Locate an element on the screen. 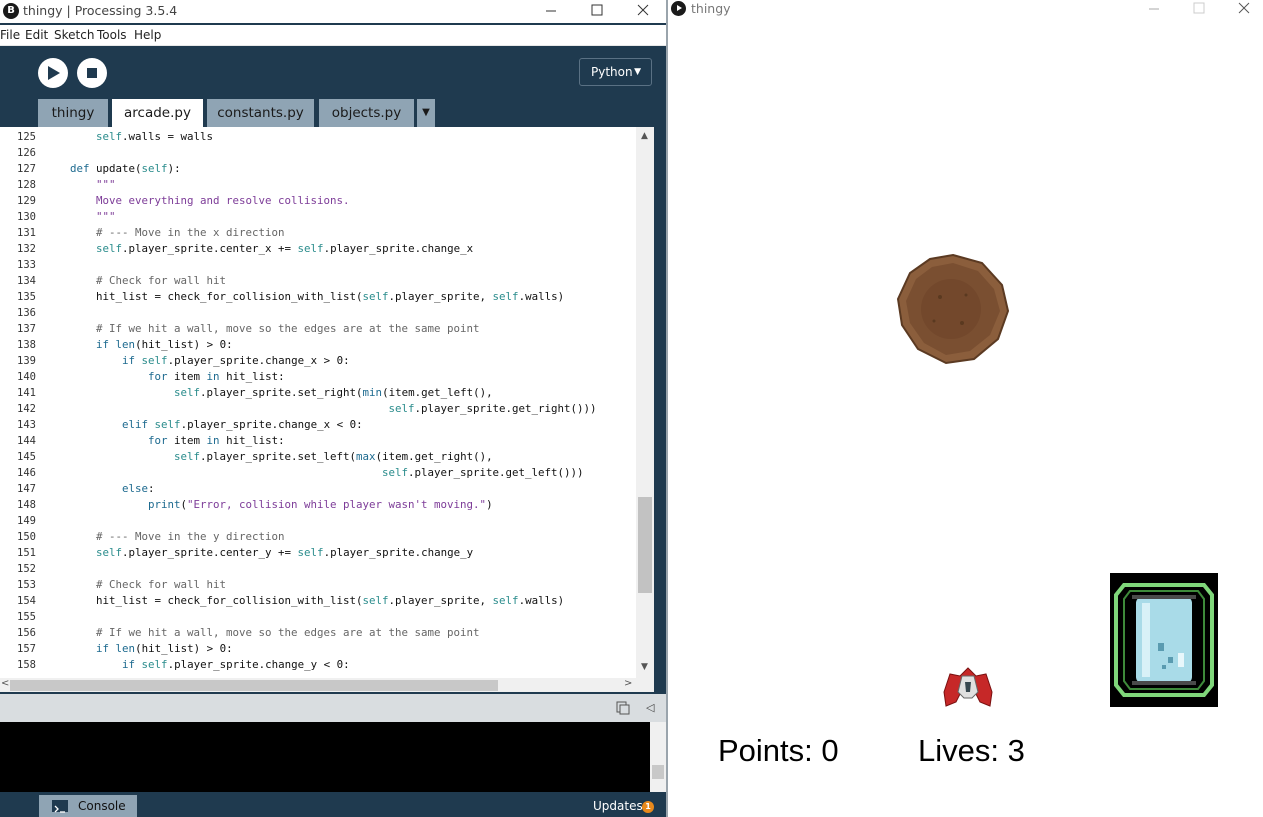 The width and height of the screenshot is (1263, 817). chevron-down-icon: ▼ is located at coordinates (637, 72).